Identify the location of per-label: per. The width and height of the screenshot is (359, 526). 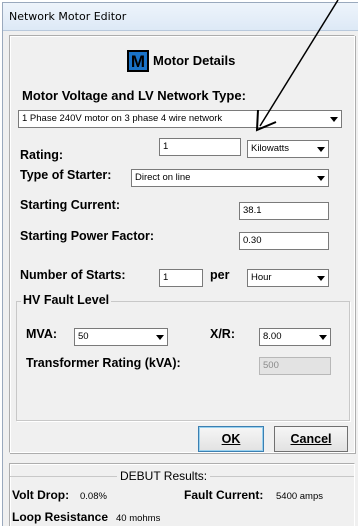
(220, 275).